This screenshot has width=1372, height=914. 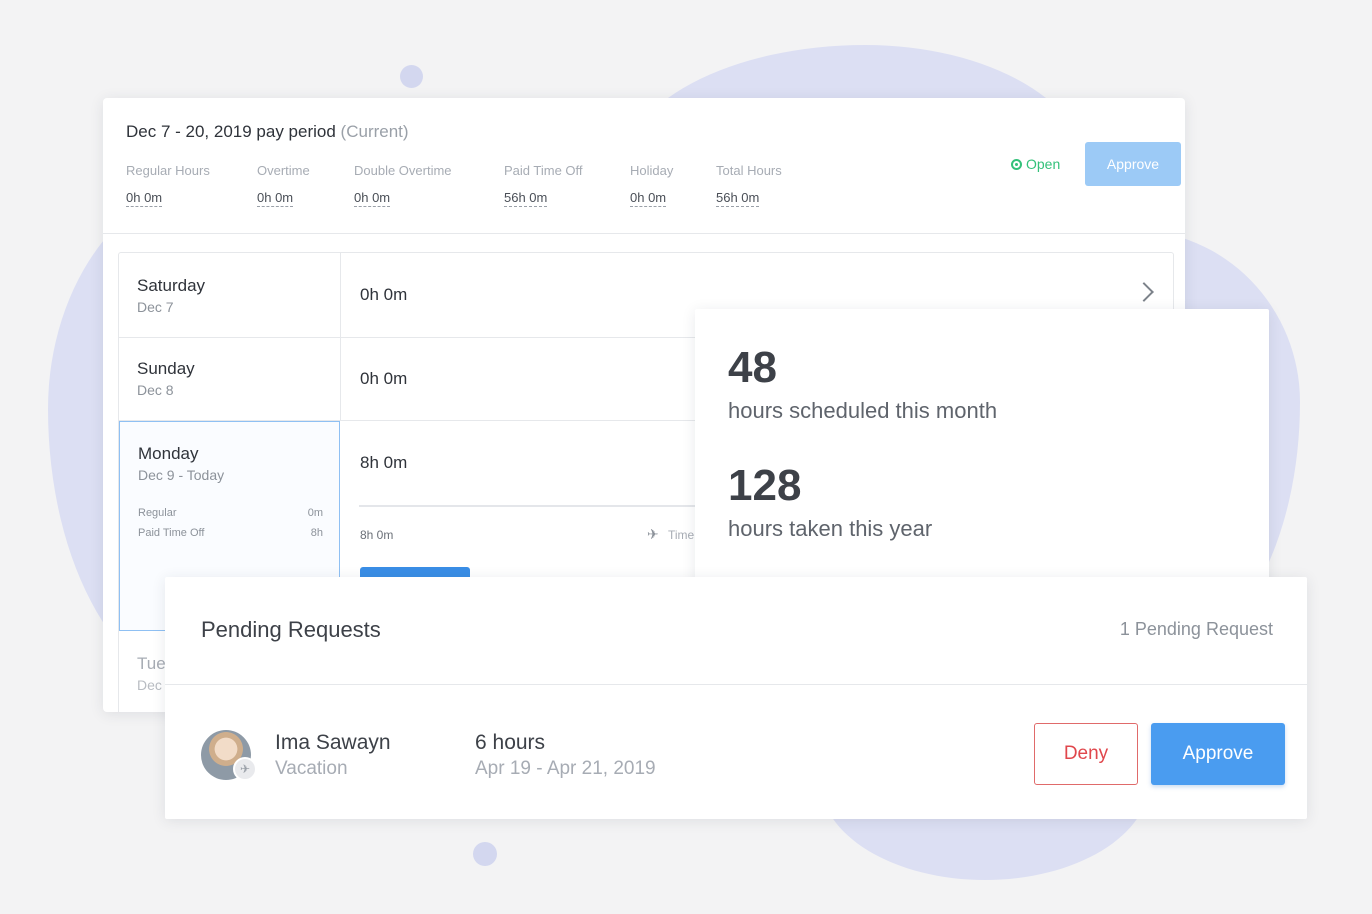 What do you see at coordinates (403, 170) in the screenshot?
I see `stat-label: Double Overtime` at bounding box center [403, 170].